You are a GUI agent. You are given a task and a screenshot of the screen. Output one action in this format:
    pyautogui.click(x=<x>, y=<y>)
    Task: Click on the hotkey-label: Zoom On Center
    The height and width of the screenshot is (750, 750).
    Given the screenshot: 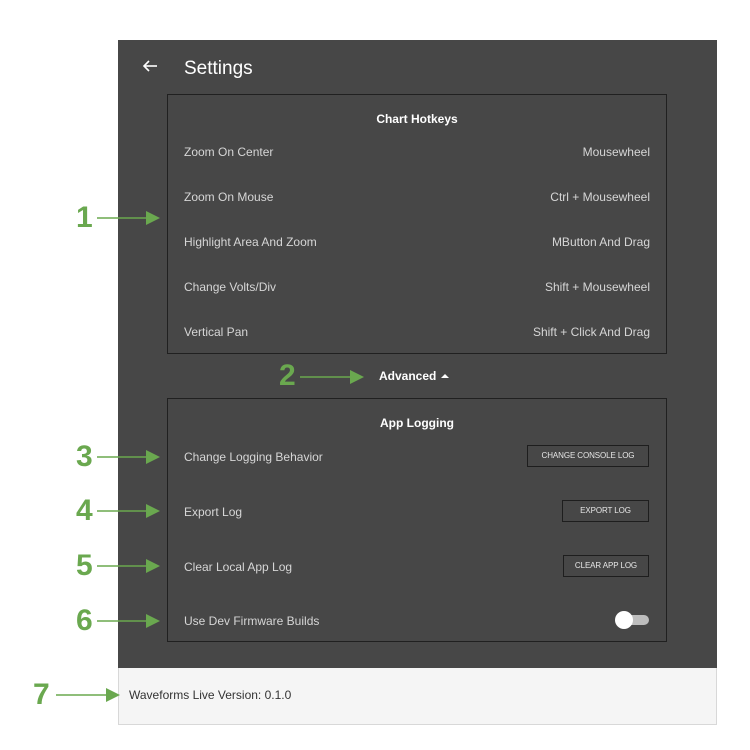 What is the action you would take?
    pyautogui.click(x=229, y=152)
    